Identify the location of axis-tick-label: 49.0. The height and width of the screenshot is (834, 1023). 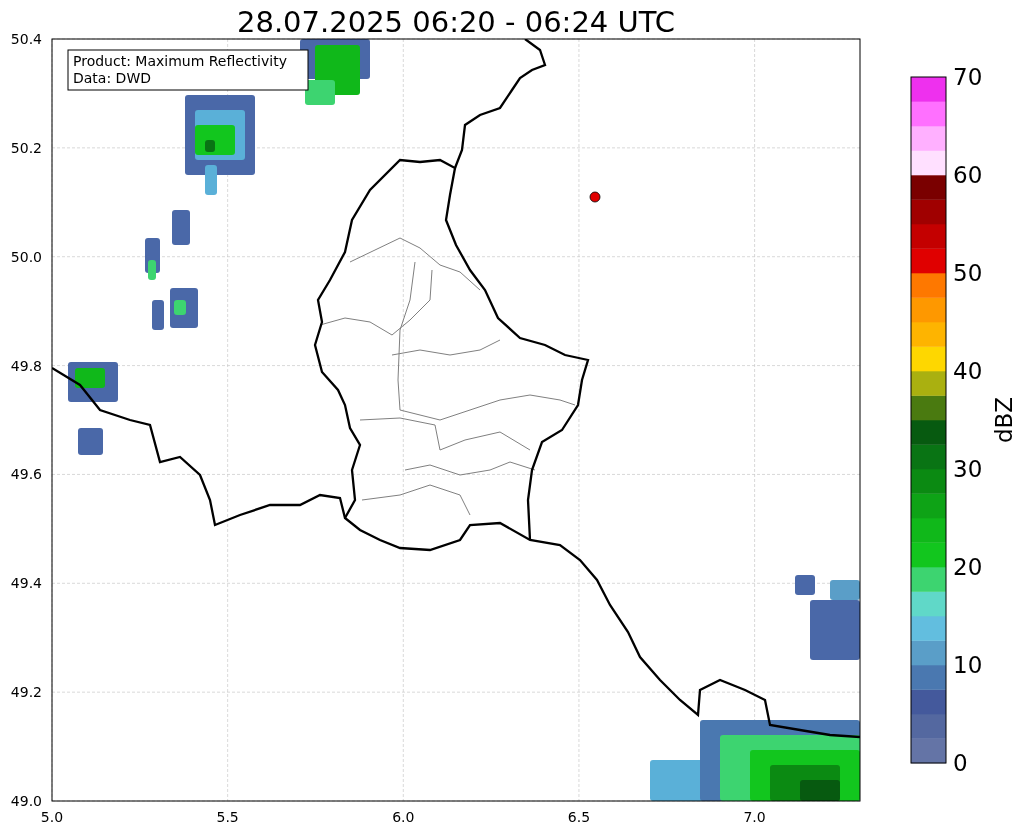
(26, 801).